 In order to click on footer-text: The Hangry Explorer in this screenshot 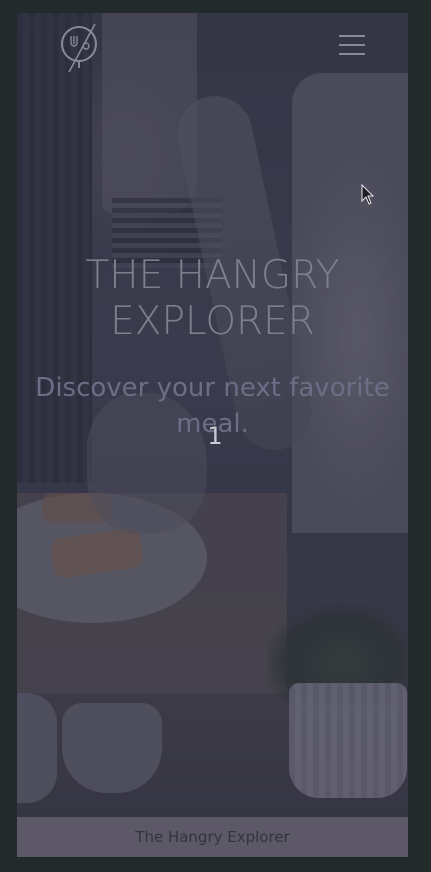, I will do `click(212, 837)`.